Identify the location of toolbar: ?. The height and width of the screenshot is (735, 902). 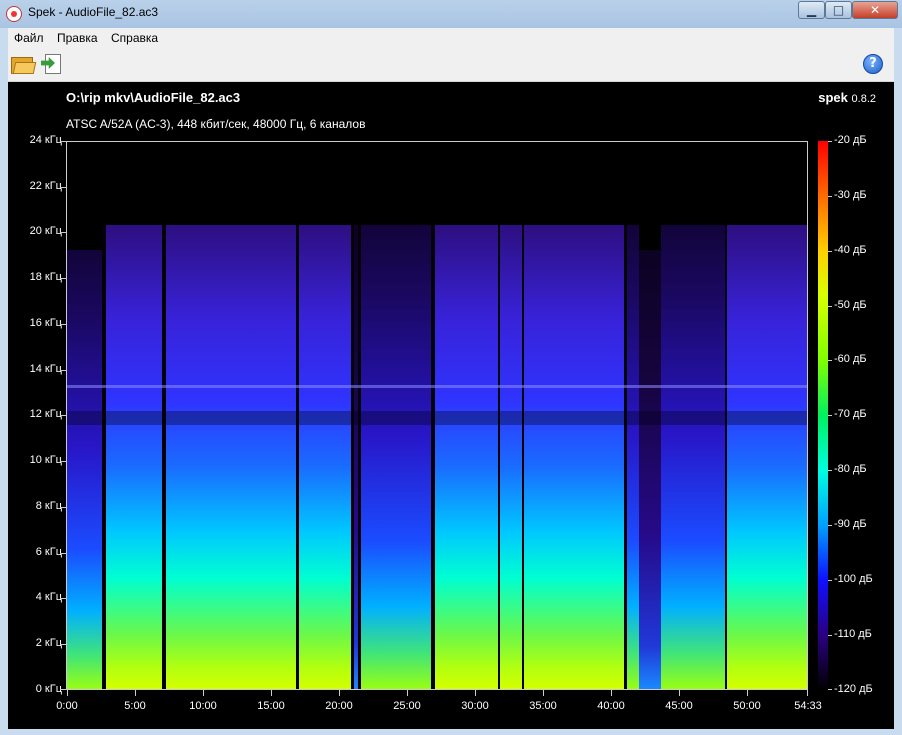
(451, 65).